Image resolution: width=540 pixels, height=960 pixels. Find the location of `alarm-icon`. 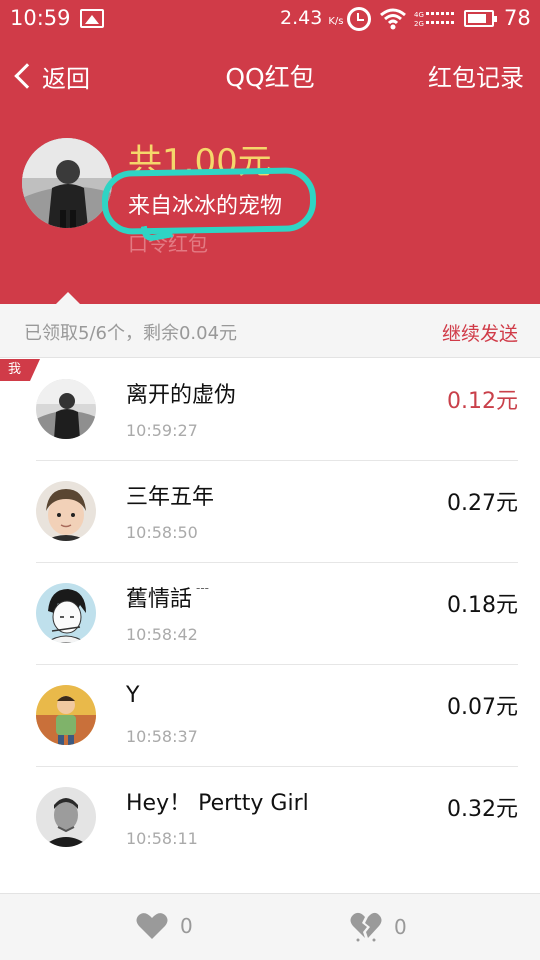

alarm-icon is located at coordinates (359, 19).